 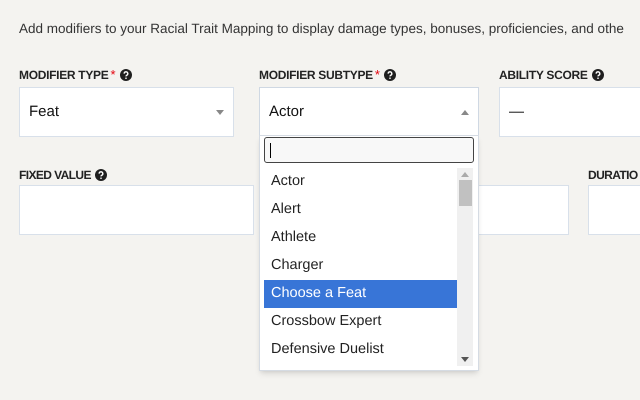 What do you see at coordinates (465, 193) in the screenshot?
I see `scrollbar-thumb` at bounding box center [465, 193].